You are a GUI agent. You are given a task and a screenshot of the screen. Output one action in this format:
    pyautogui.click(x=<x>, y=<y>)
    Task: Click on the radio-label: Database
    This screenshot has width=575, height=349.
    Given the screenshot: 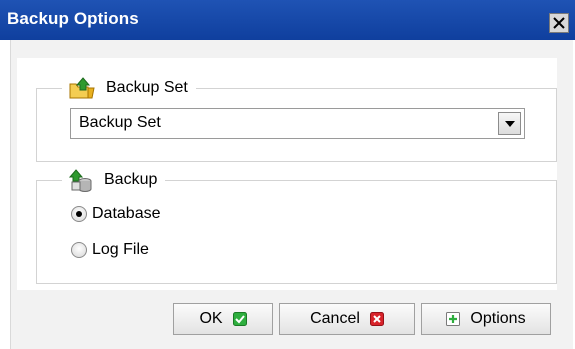 What is the action you would take?
    pyautogui.click(x=126, y=213)
    